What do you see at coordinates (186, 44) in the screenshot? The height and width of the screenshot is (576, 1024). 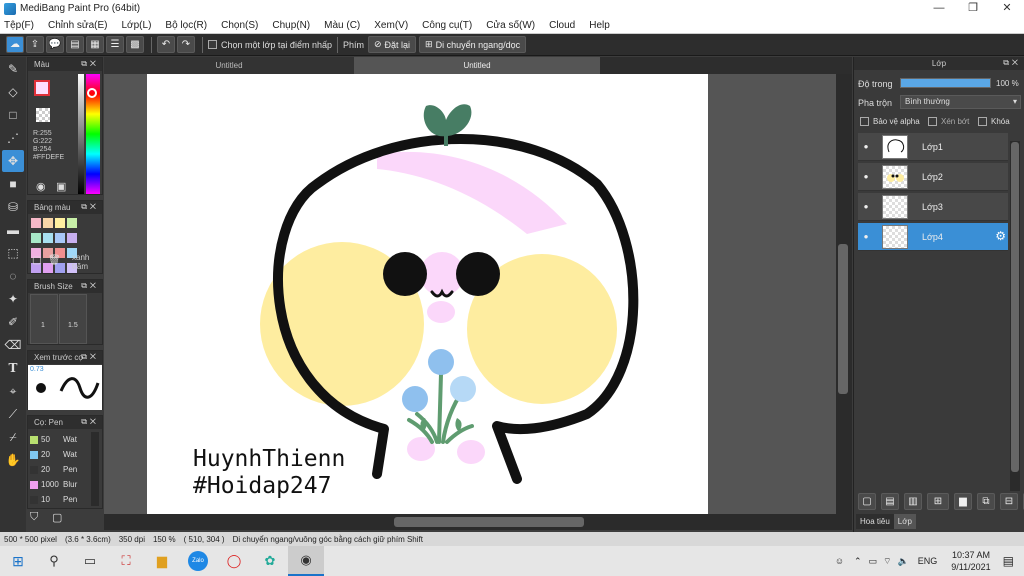 I see `redo-icon: ↷` at bounding box center [186, 44].